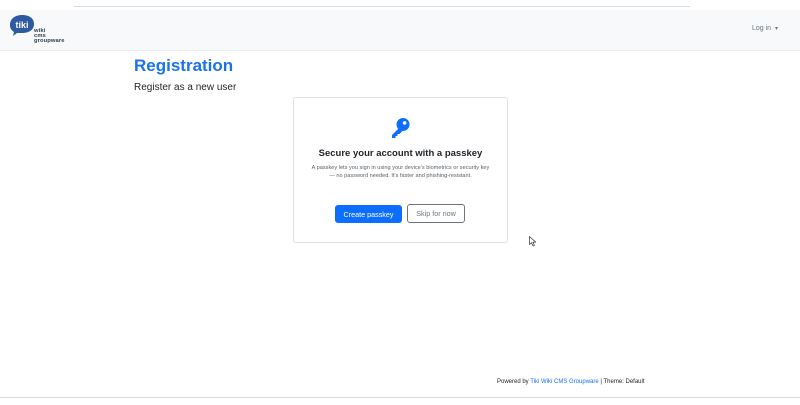 Image resolution: width=800 pixels, height=405 pixels. I want to click on footer-theme: | Theme: Default, so click(622, 382).